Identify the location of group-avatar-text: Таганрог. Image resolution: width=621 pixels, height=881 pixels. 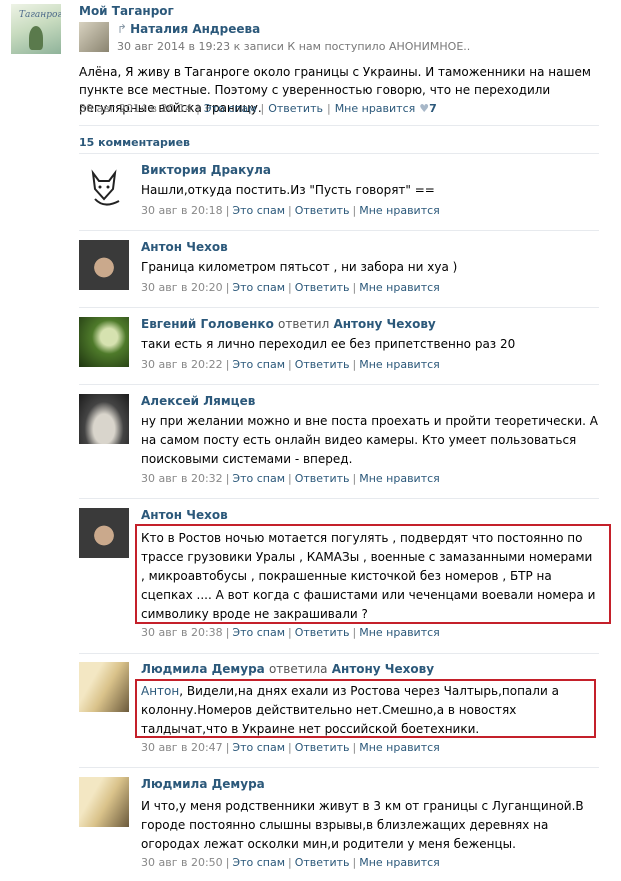
(40, 15).